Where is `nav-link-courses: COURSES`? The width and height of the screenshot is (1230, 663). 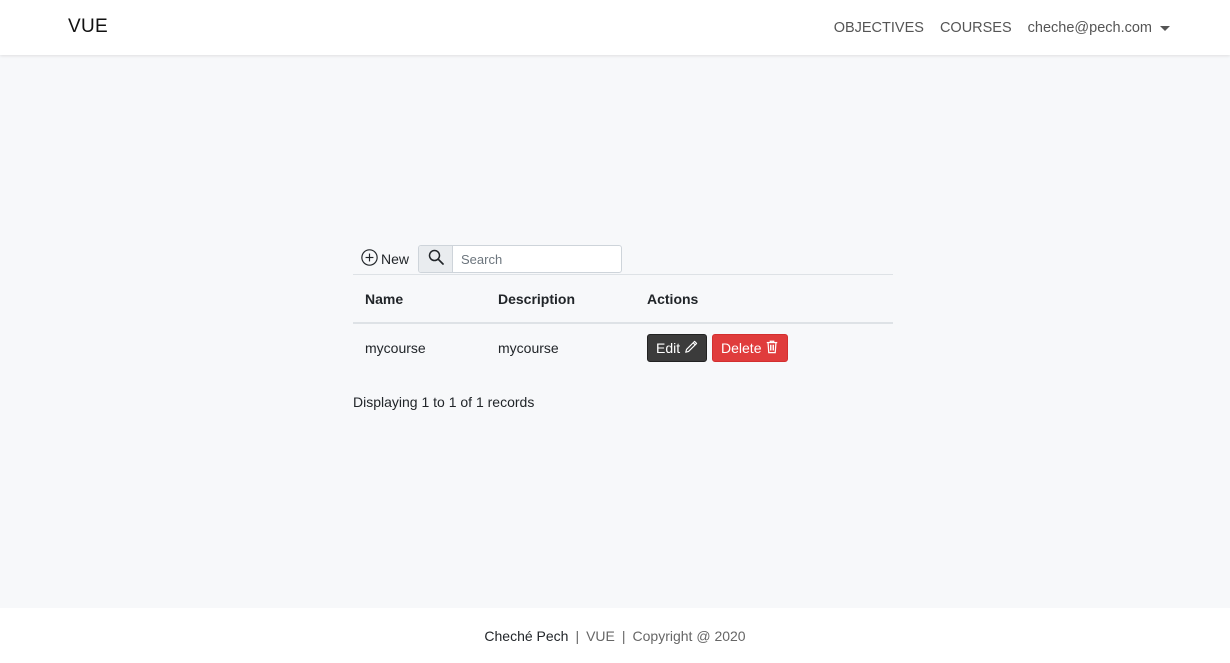
nav-link-courses: COURSES is located at coordinates (976, 28).